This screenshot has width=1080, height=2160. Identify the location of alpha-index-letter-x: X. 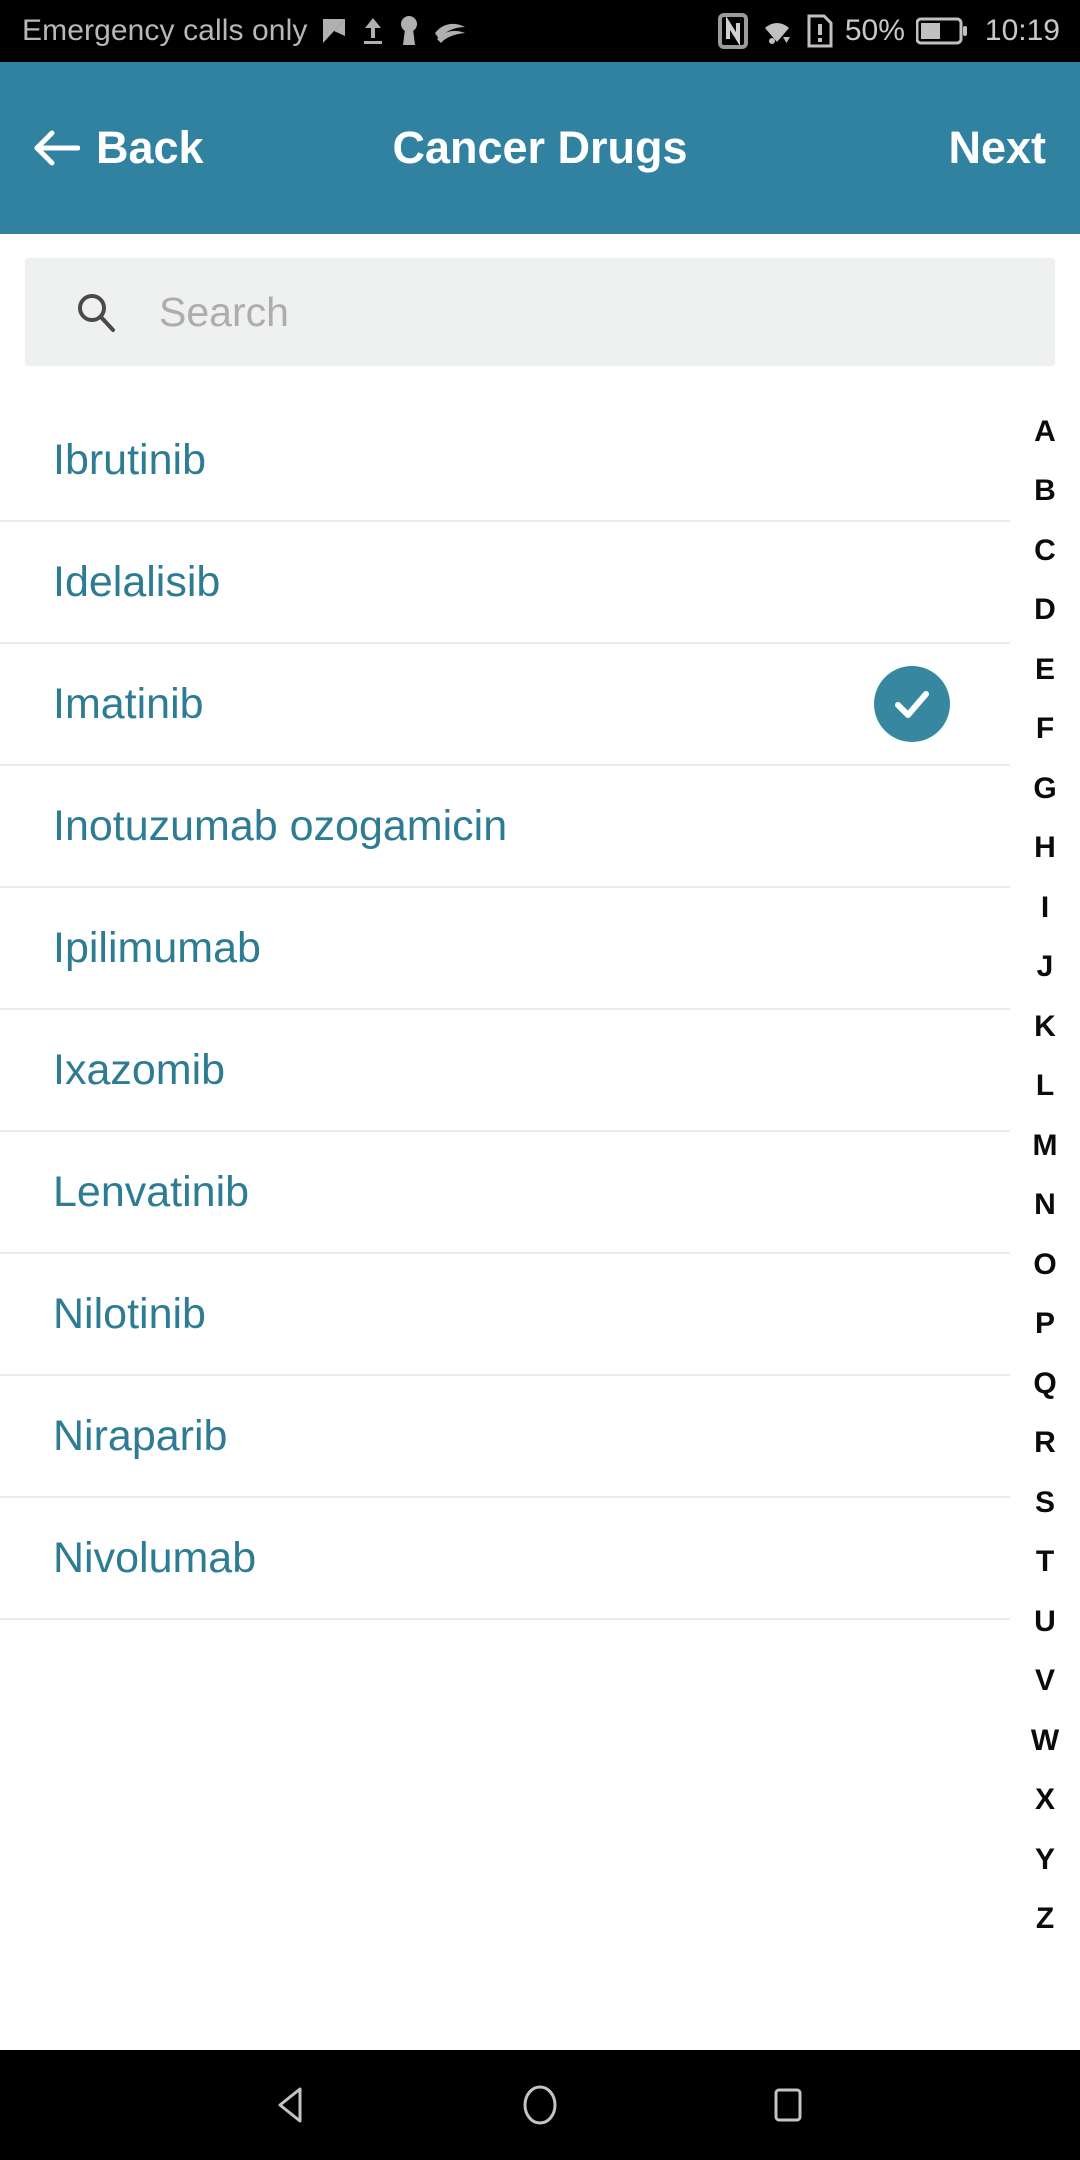
(1045, 1801).